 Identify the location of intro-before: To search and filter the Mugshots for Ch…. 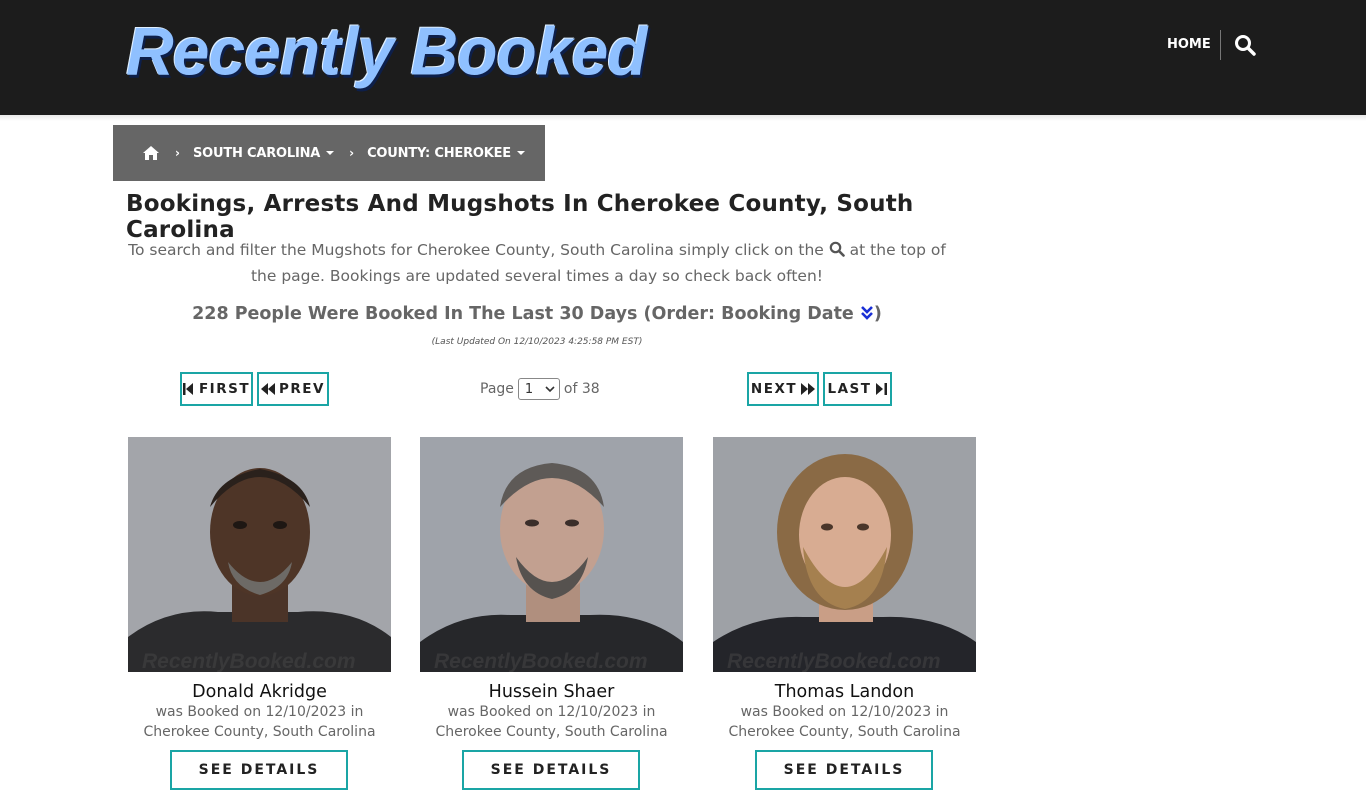
(478, 250).